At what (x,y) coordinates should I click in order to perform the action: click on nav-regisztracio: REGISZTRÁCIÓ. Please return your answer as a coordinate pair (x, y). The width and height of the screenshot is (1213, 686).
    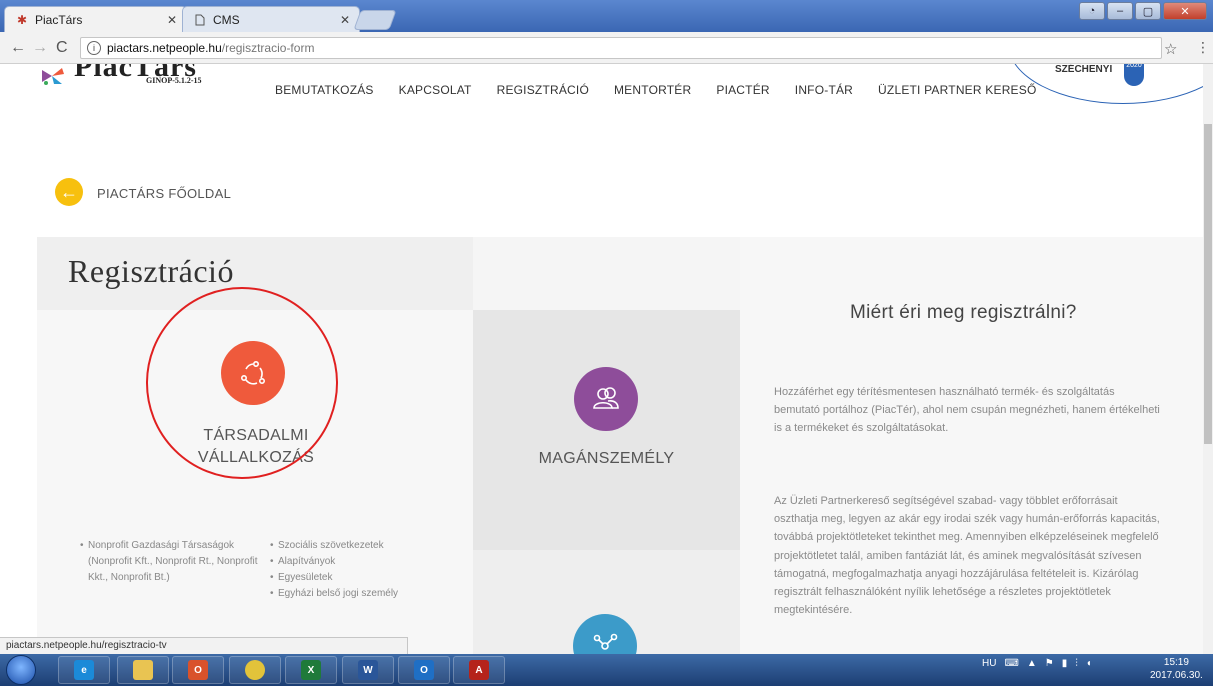
    Looking at the image, I should click on (543, 90).